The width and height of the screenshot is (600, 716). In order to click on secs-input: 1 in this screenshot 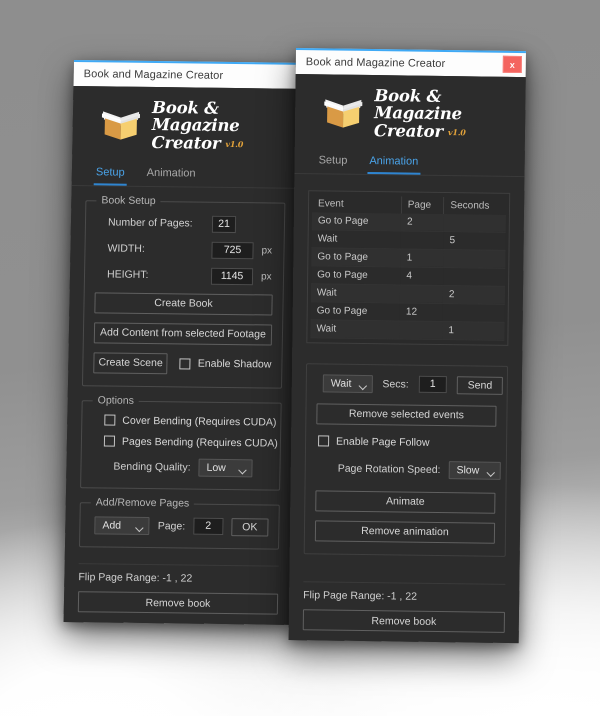, I will do `click(432, 385)`.